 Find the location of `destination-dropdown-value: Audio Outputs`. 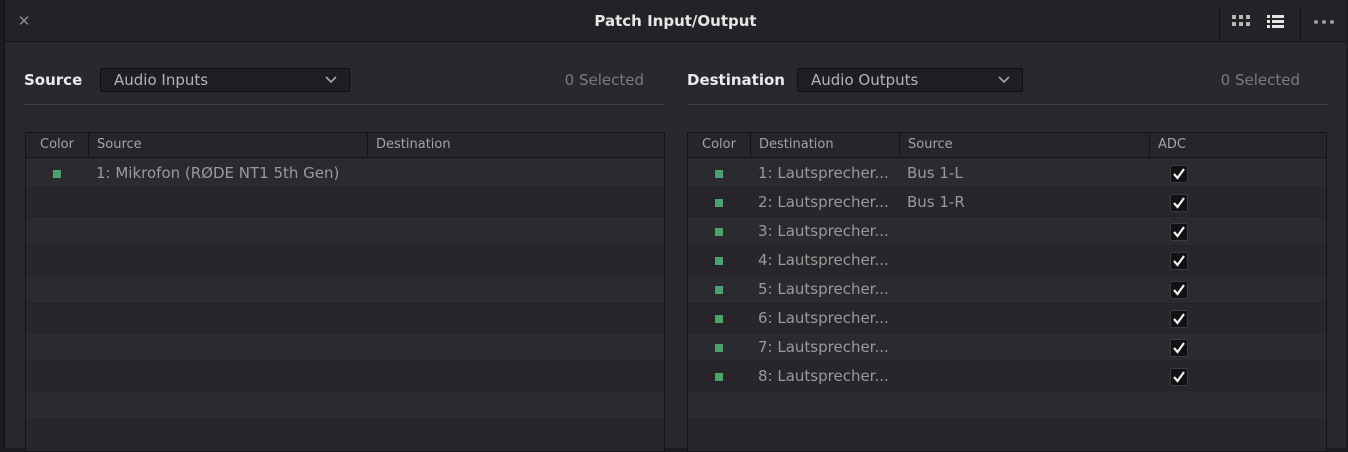

destination-dropdown-value: Audio Outputs is located at coordinates (865, 80).